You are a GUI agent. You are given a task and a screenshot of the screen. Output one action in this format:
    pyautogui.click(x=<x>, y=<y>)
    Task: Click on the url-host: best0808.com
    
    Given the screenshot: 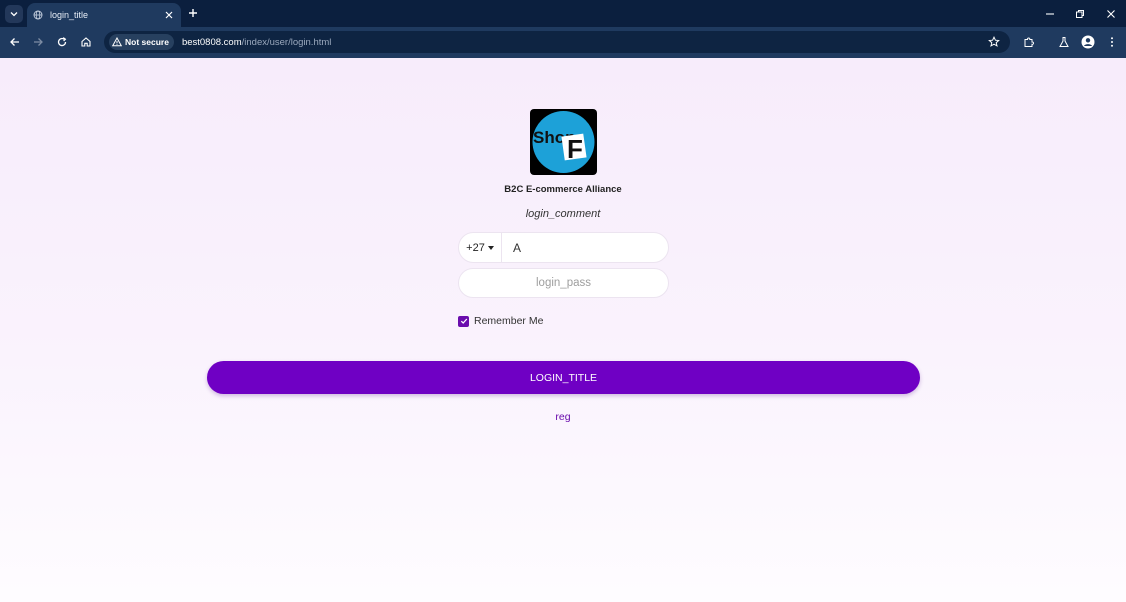 What is the action you would take?
    pyautogui.click(x=211, y=42)
    